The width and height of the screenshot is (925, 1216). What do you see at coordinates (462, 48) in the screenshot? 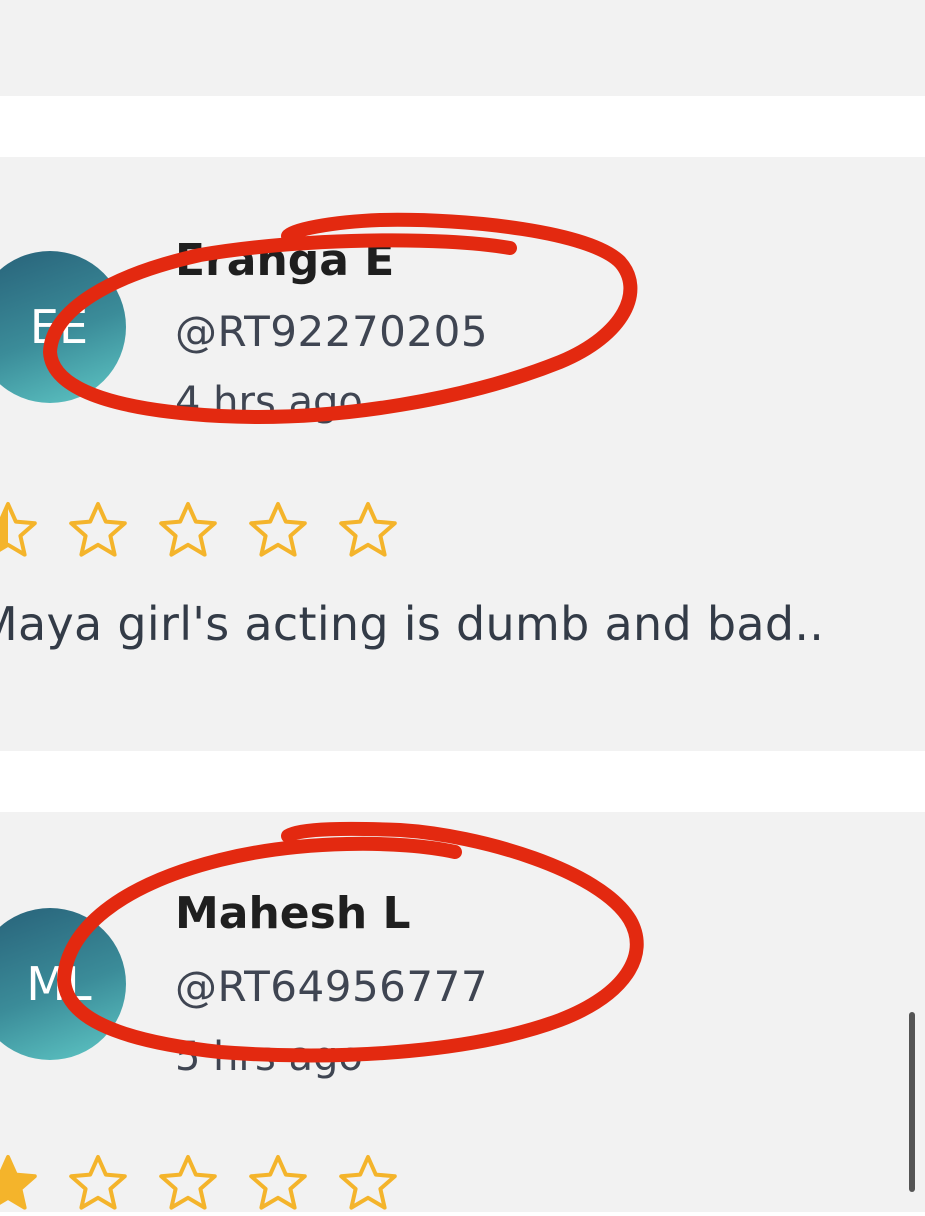
I see `previous-review-card` at bounding box center [462, 48].